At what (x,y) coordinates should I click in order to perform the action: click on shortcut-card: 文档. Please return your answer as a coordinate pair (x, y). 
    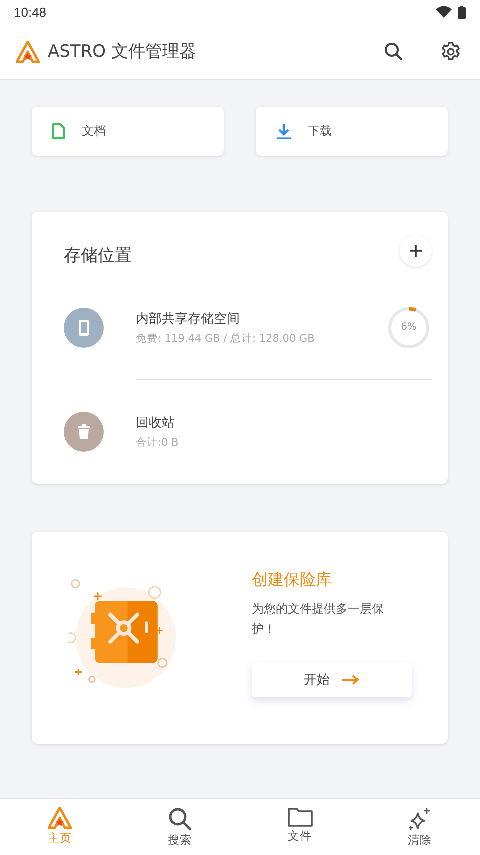
    Looking at the image, I should click on (128, 131).